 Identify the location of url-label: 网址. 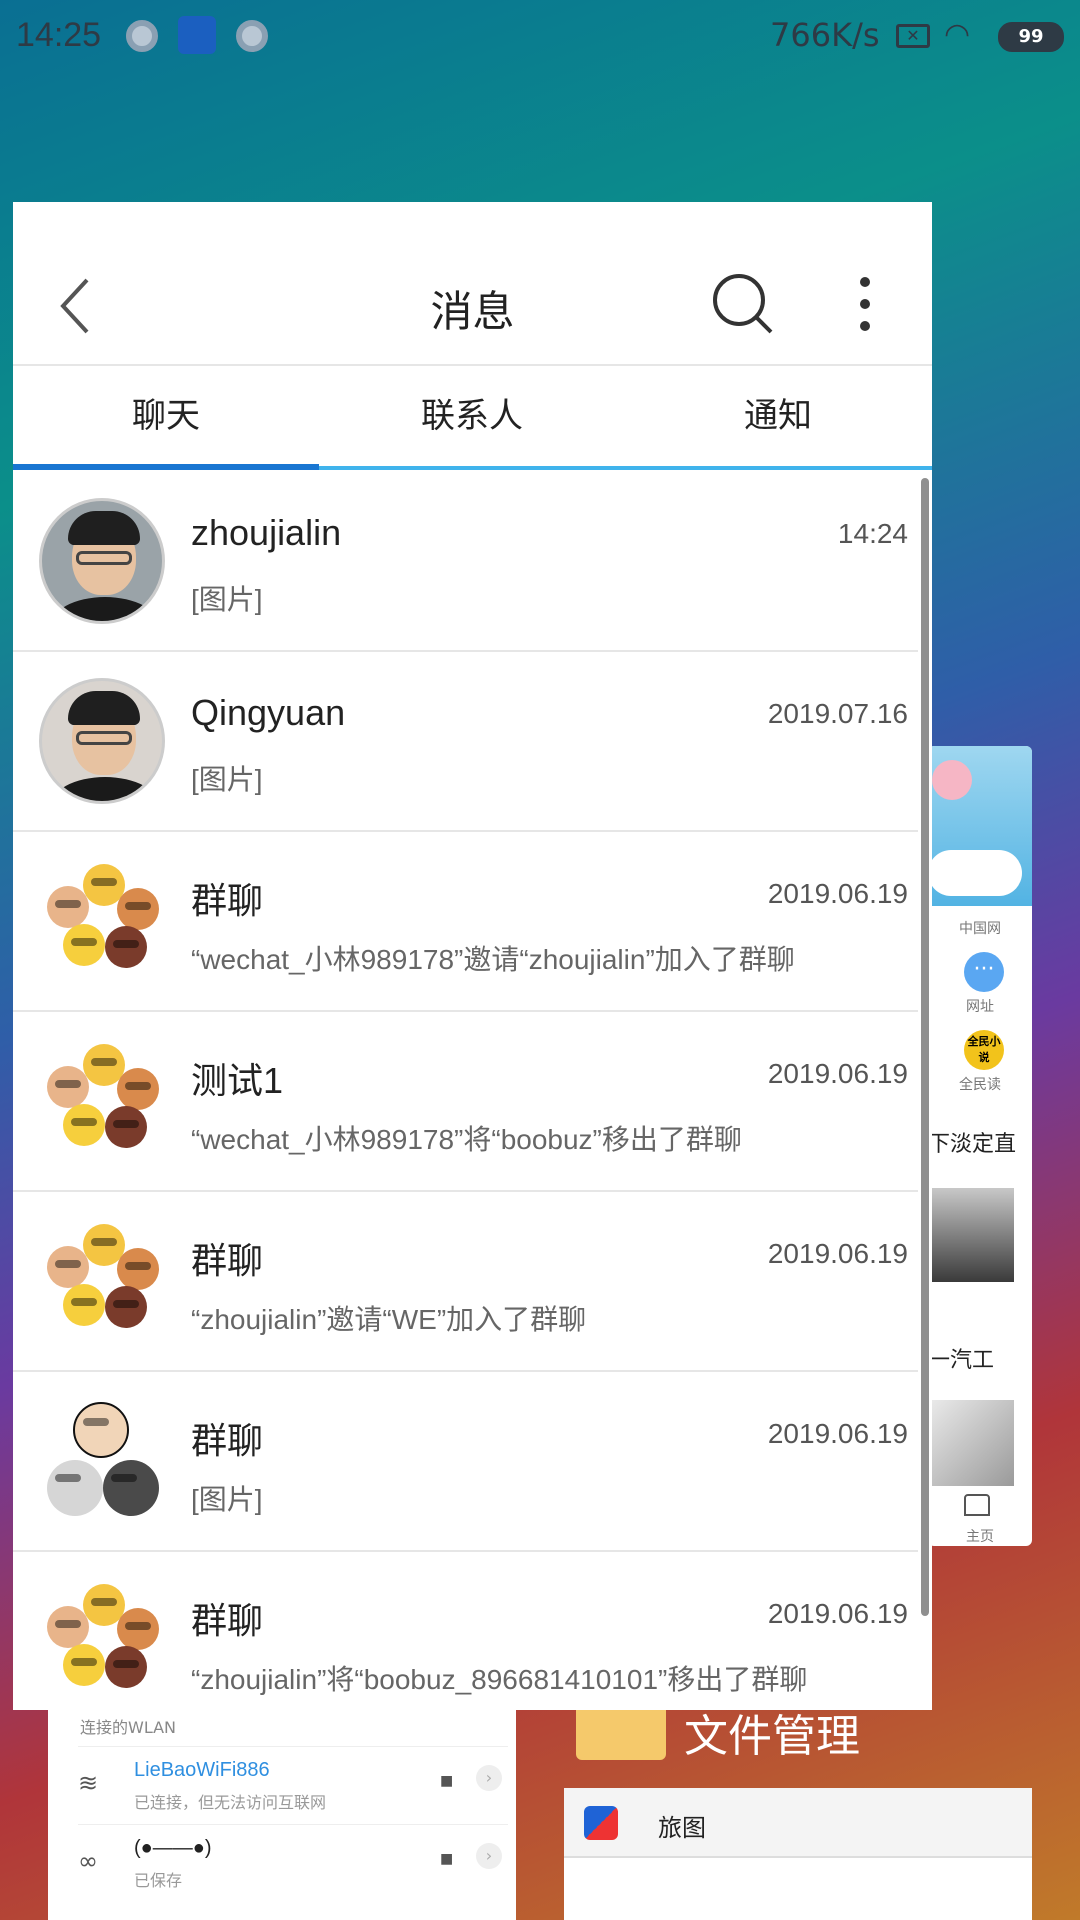
(980, 1007).